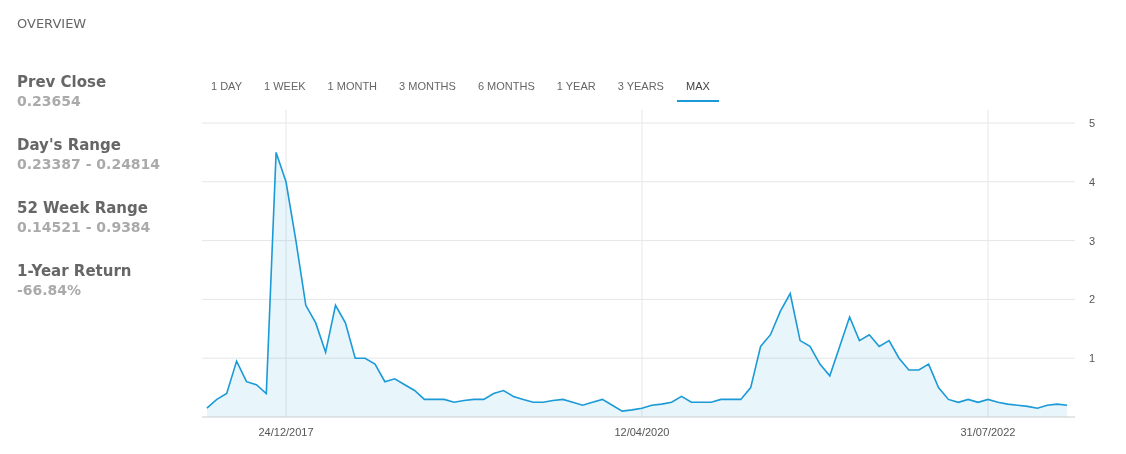  What do you see at coordinates (52, 23) in the screenshot?
I see `section-title: OVERVIEW` at bounding box center [52, 23].